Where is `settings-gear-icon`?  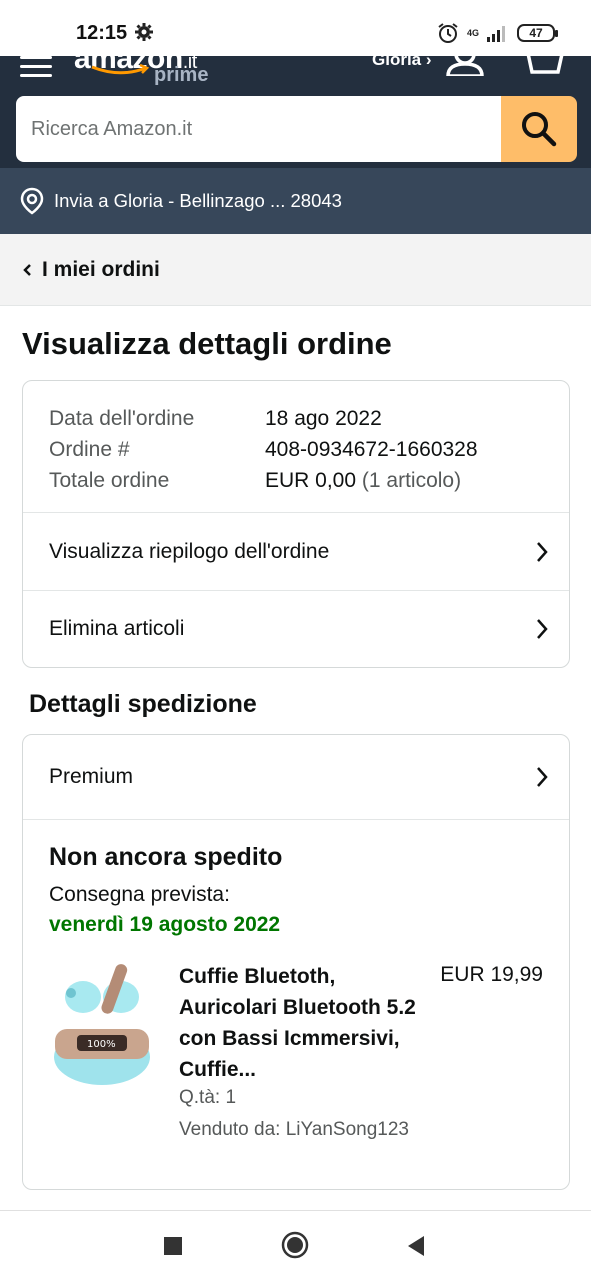 settings-gear-icon is located at coordinates (144, 32).